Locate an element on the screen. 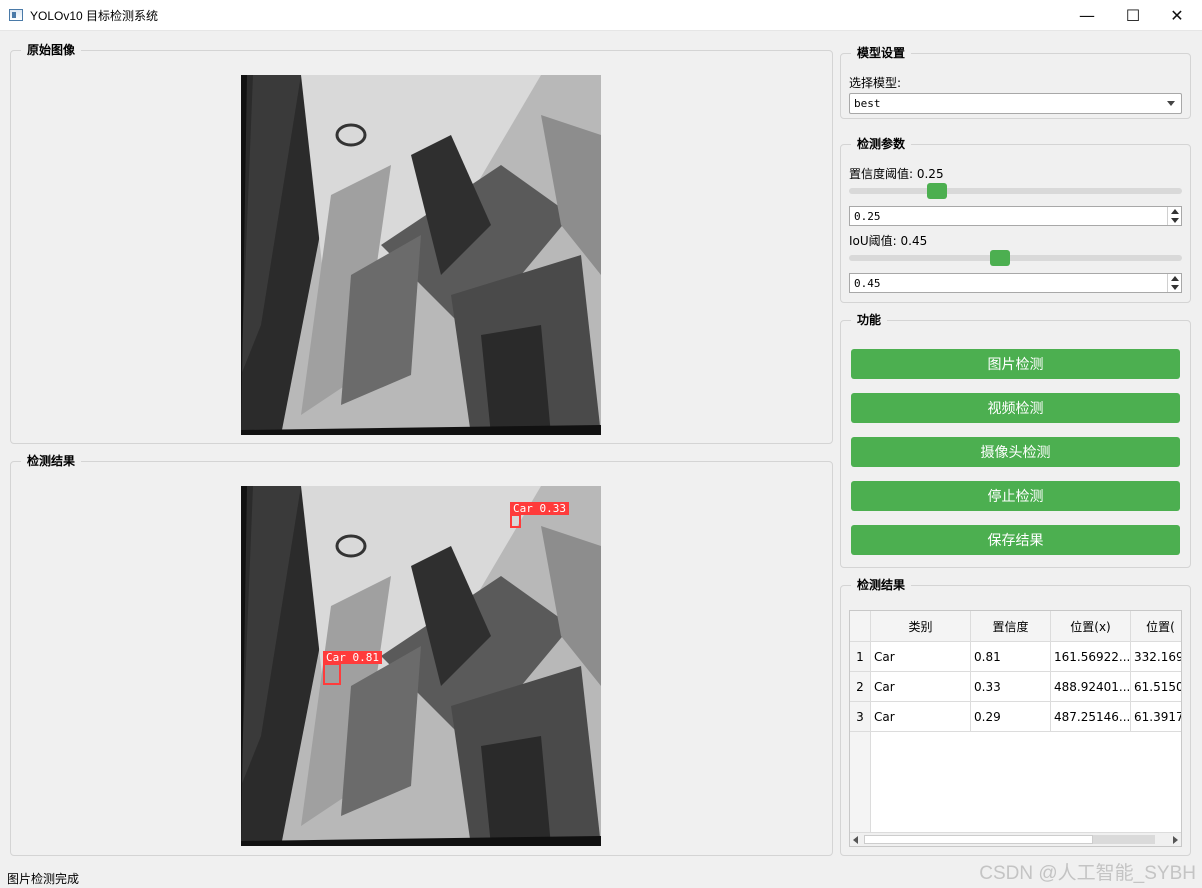 This screenshot has width=1202, height=888. scrollbar-thumb is located at coordinates (1124, 839).